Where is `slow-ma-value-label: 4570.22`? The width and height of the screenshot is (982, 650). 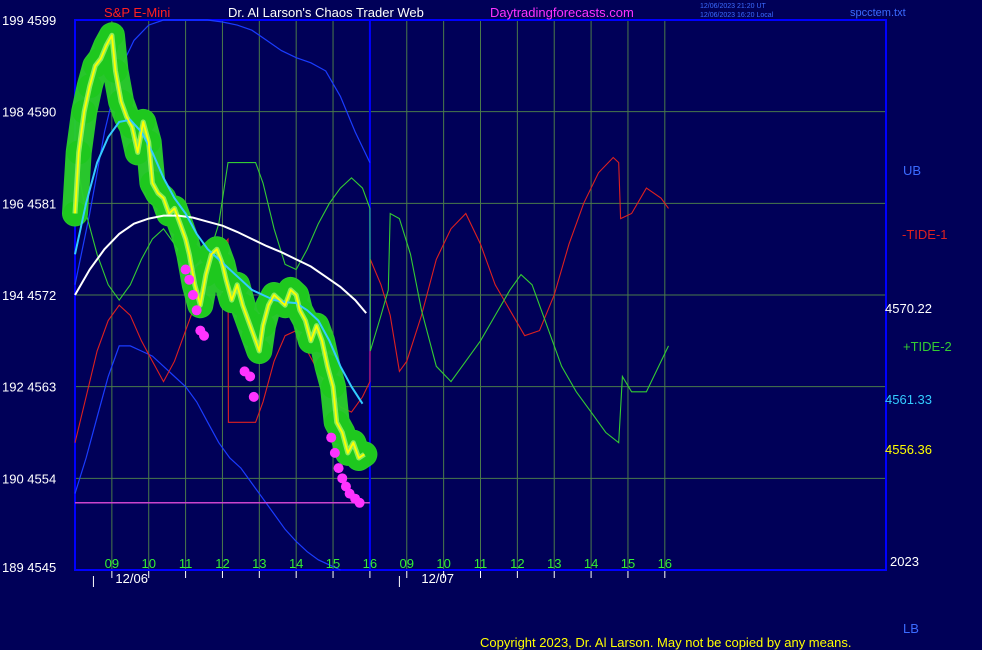
slow-ma-value-label: 4570.22 is located at coordinates (908, 308).